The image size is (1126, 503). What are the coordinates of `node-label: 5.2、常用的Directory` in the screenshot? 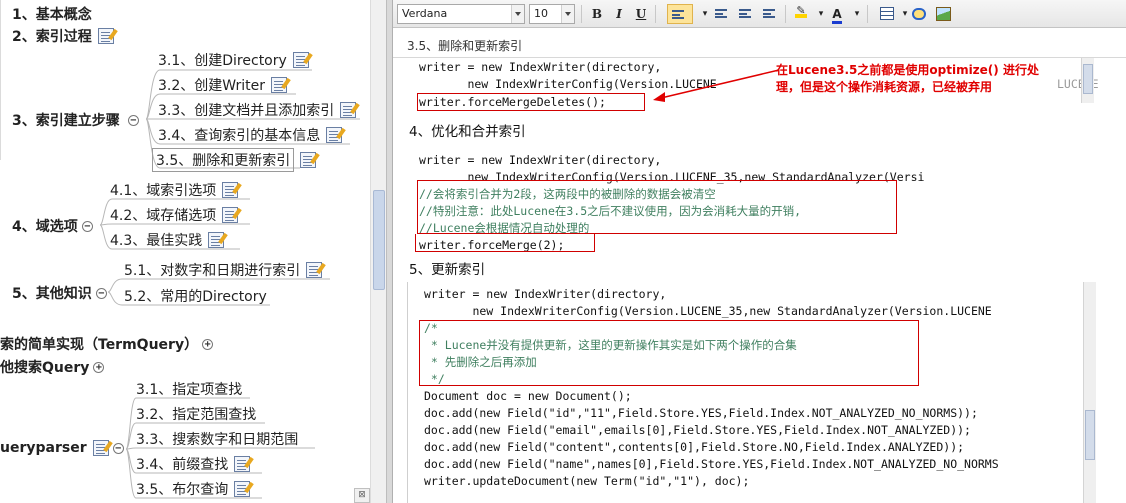 It's located at (195, 297).